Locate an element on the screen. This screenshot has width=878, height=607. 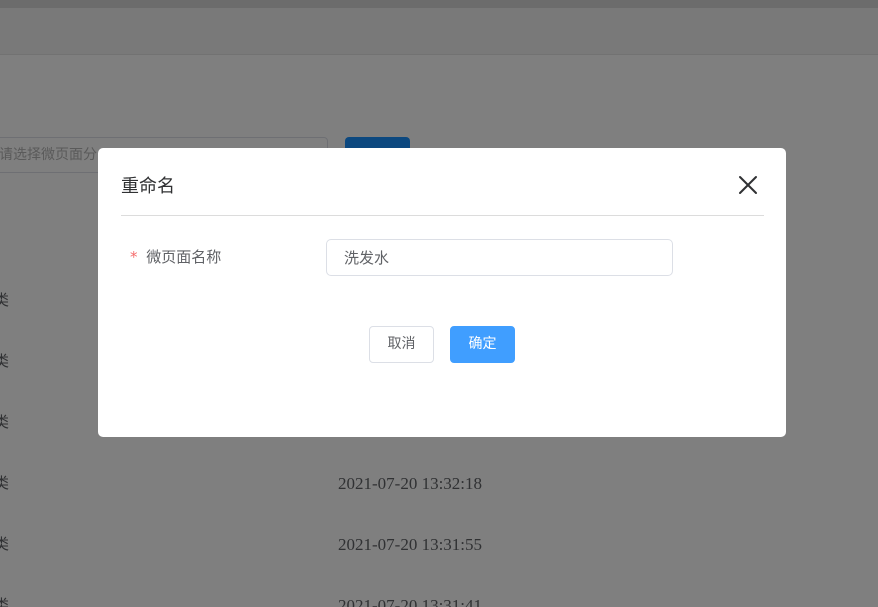
page-name-label: * 微页面名称 is located at coordinates (175, 256).